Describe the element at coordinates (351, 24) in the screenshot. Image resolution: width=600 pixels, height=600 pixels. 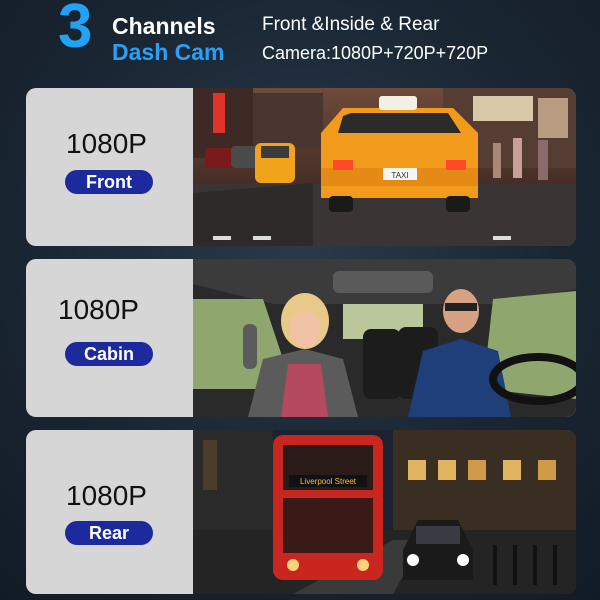
I see `subtitle-line1: Front &Inside & Rear` at that location.